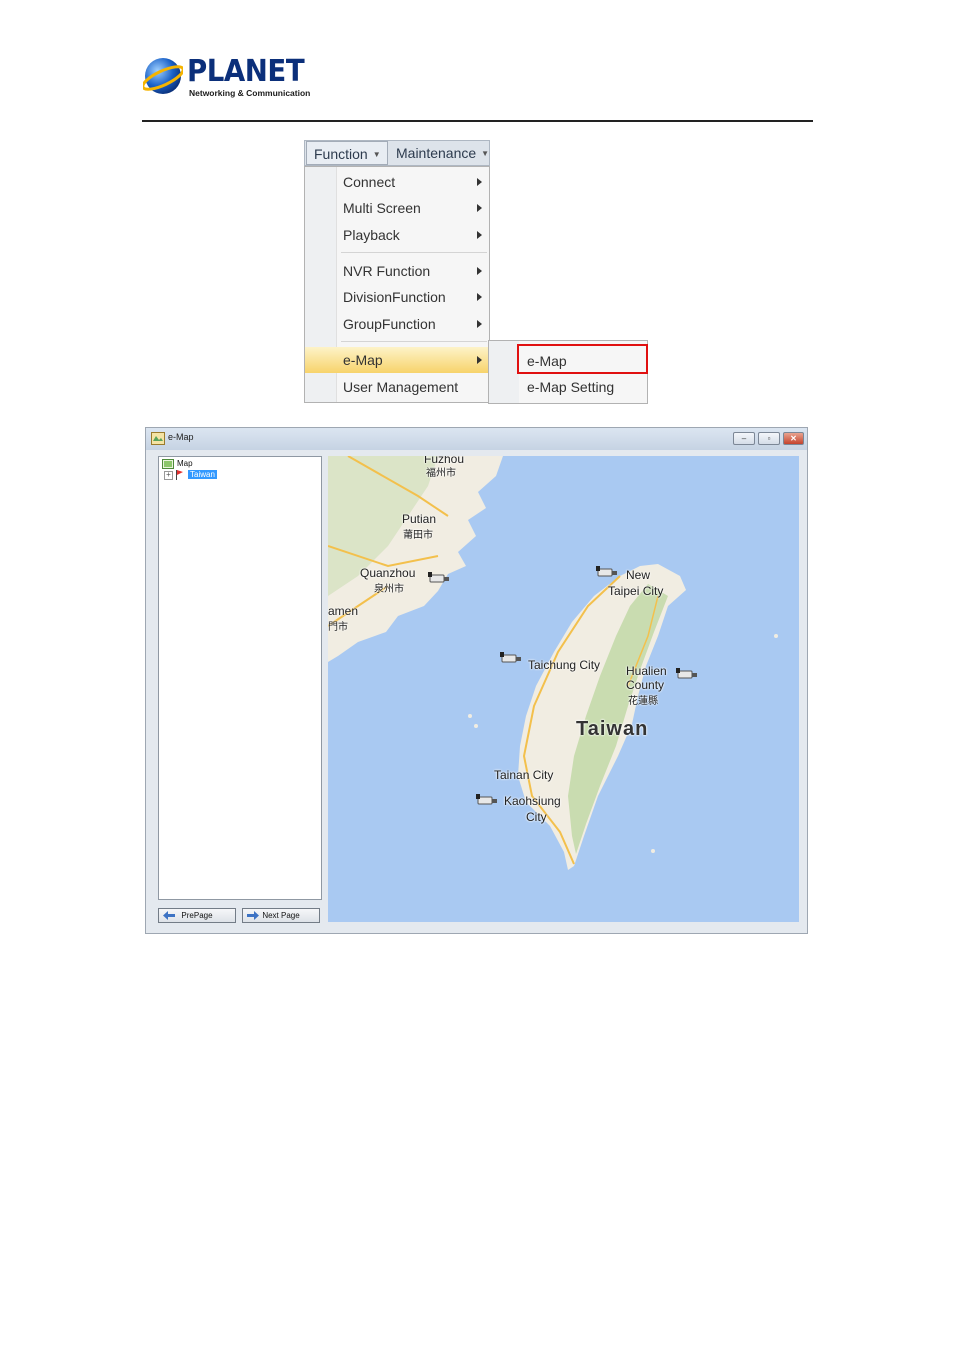  I want to click on function-menu-button: Function ▼, so click(347, 153).